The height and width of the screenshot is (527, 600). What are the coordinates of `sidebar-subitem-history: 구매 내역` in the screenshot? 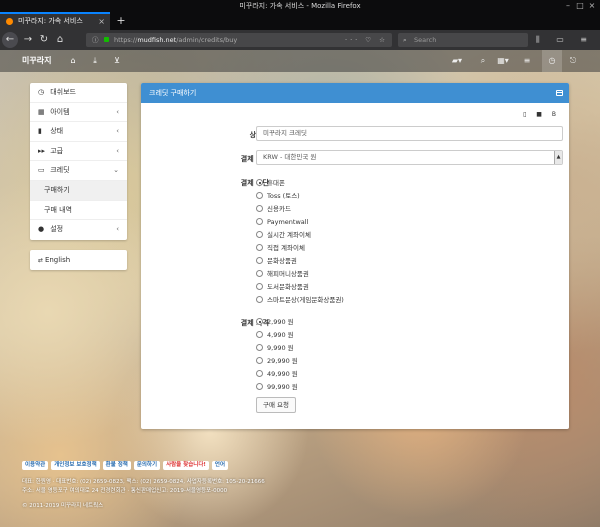 It's located at (78, 210).